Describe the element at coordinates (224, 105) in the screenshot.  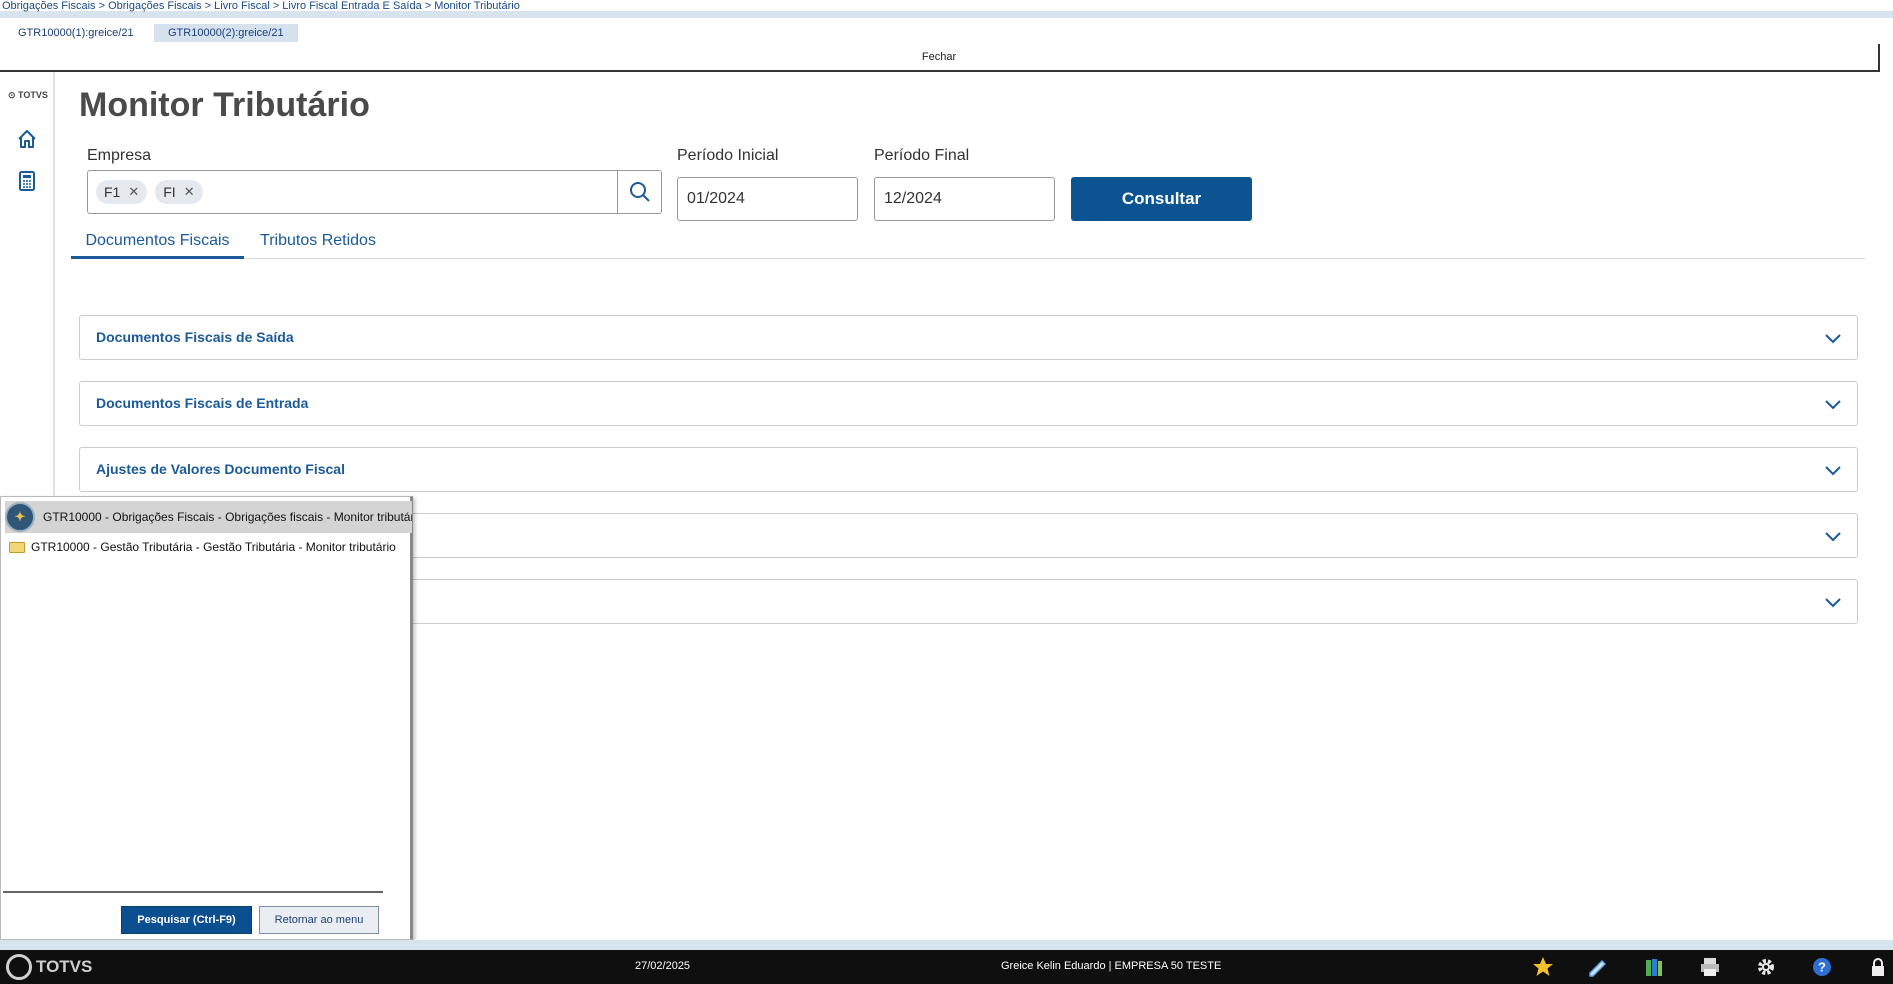
I see `page-title: Monitor Tributário` at that location.